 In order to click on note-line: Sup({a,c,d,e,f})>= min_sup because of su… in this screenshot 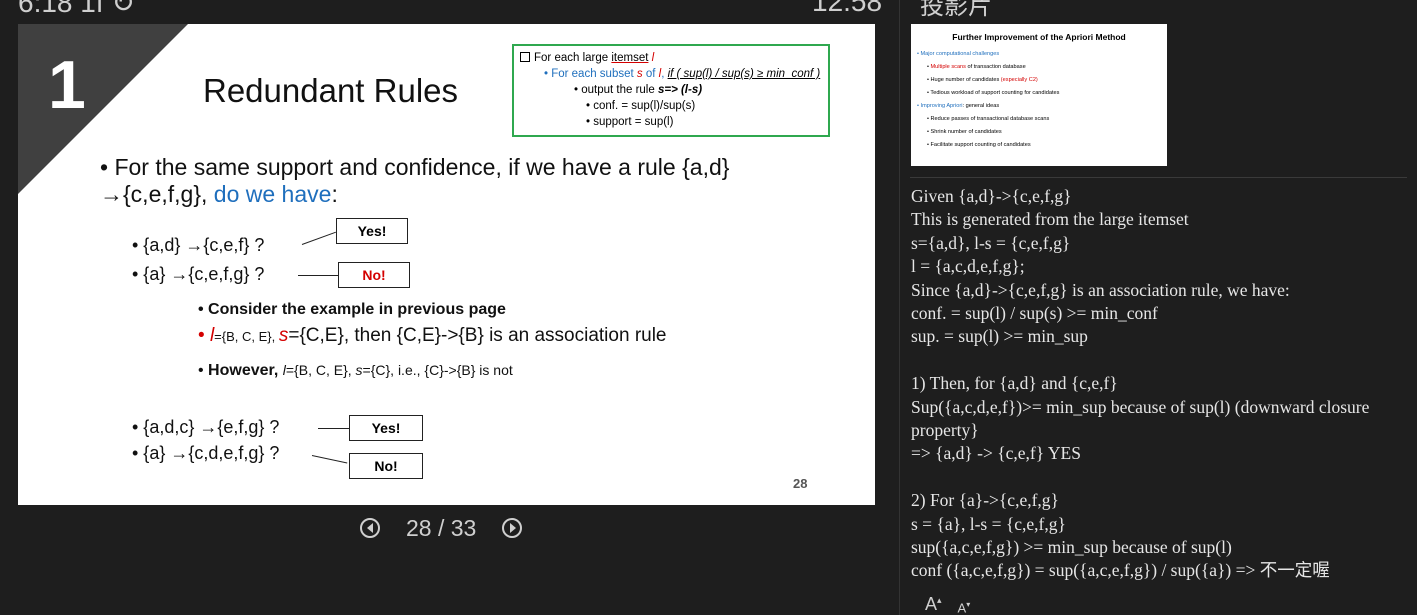, I will do `click(1140, 418)`.